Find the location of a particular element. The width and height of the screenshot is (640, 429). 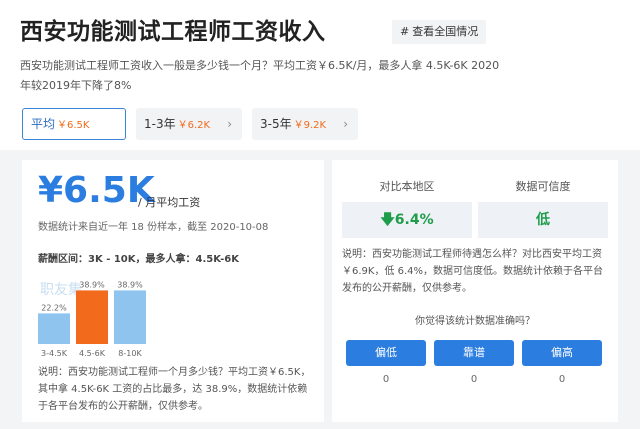

chart-value-label-0: 22.2% is located at coordinates (54, 307).